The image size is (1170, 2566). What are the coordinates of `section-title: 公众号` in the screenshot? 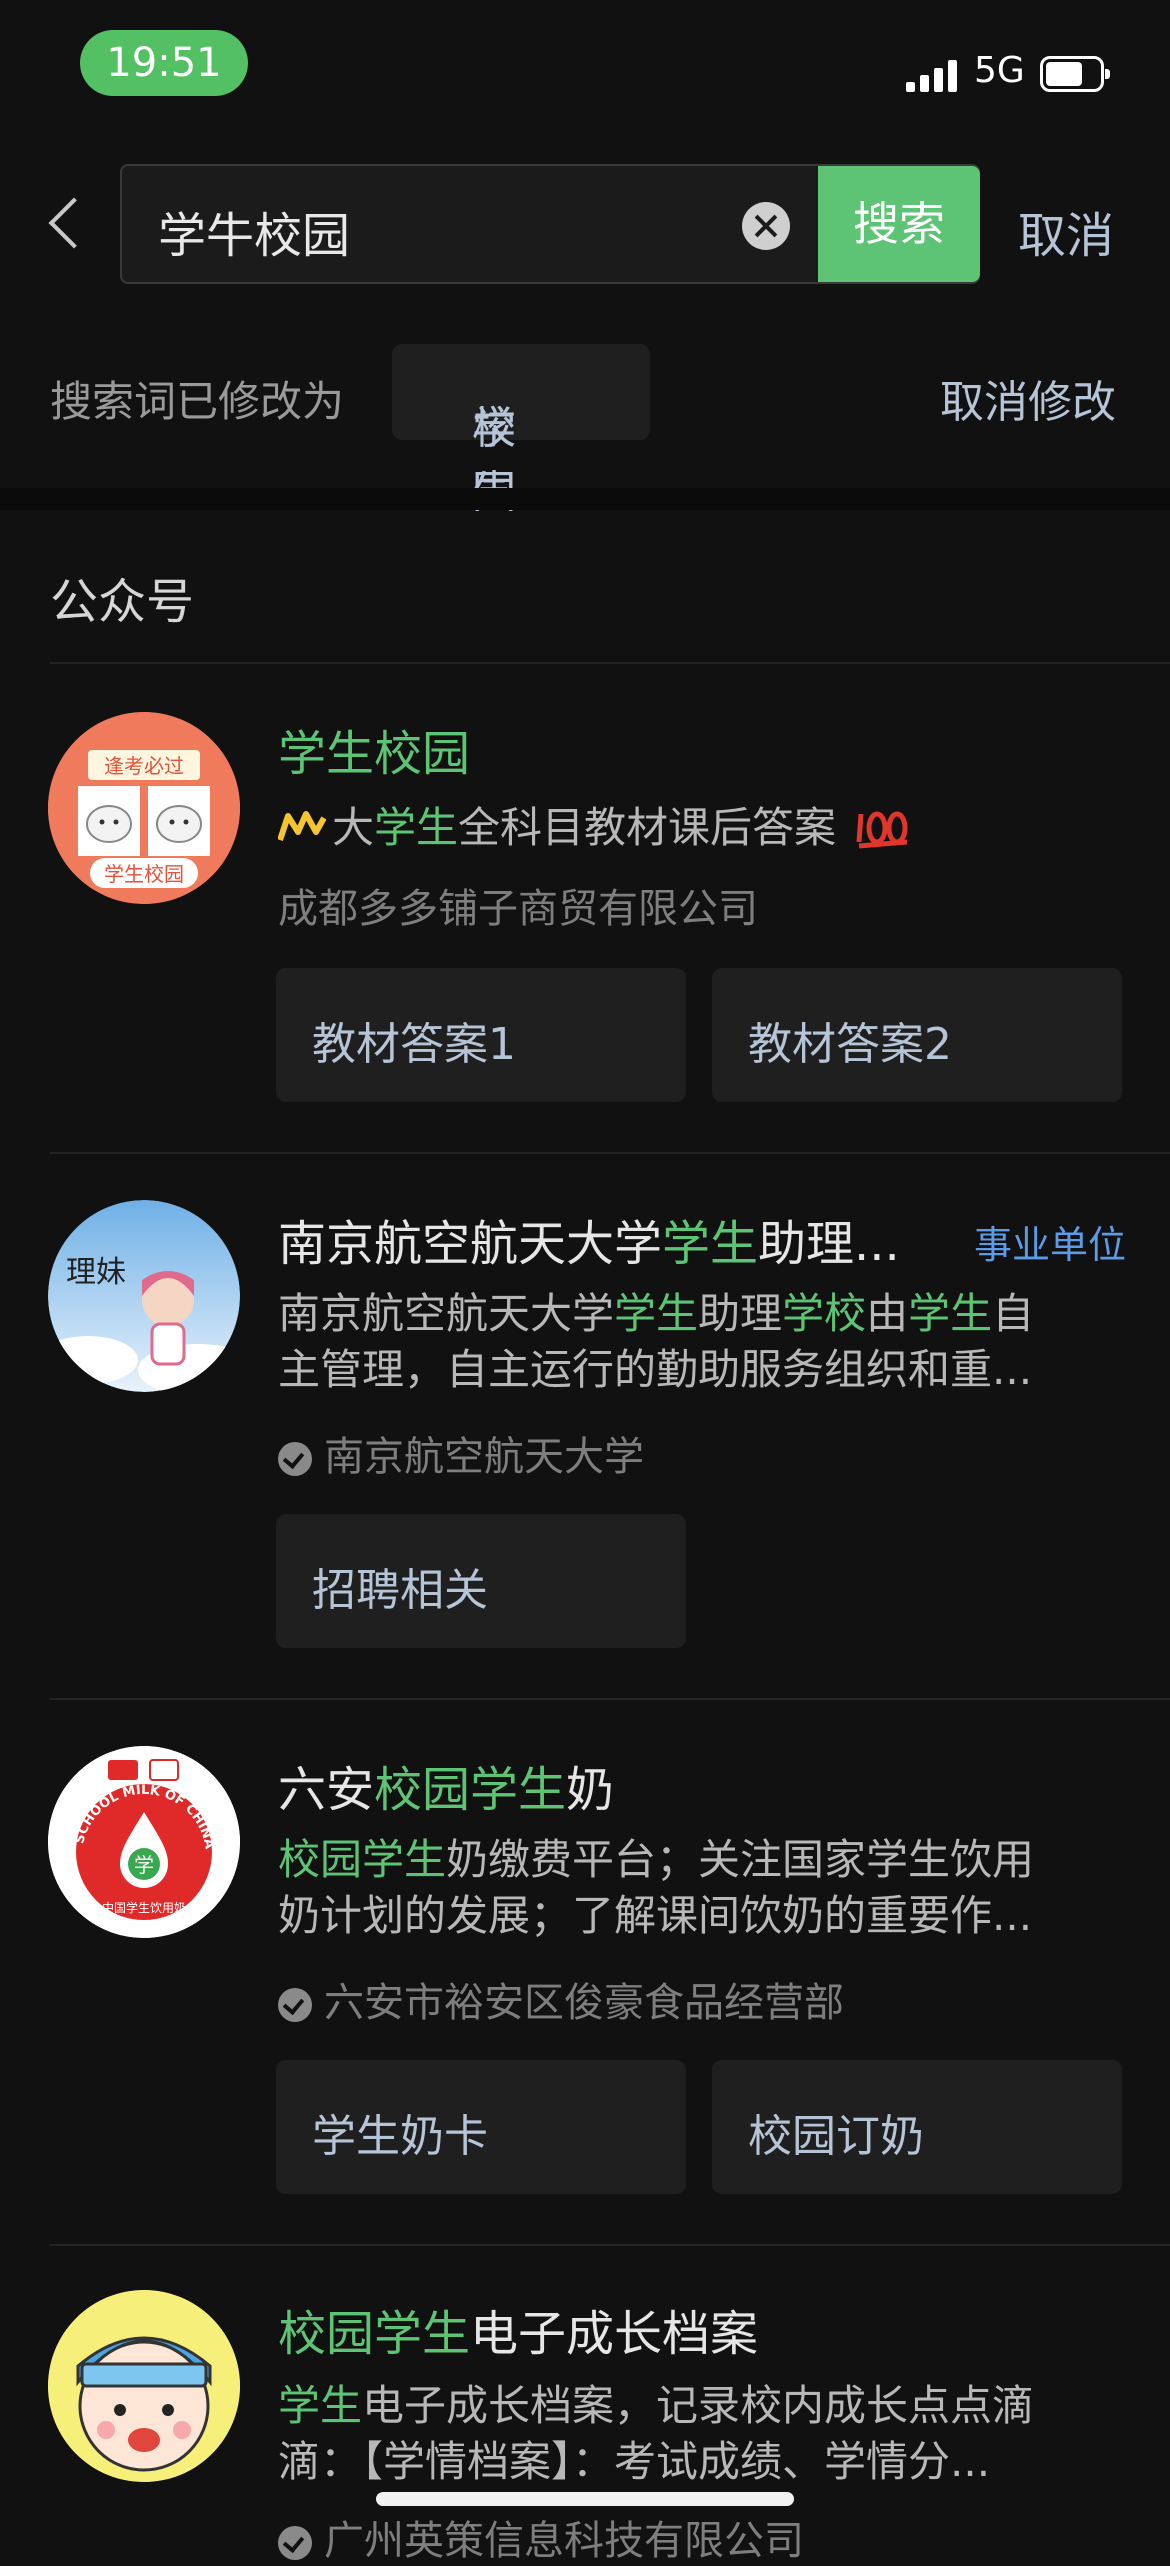 It's located at (122, 602).